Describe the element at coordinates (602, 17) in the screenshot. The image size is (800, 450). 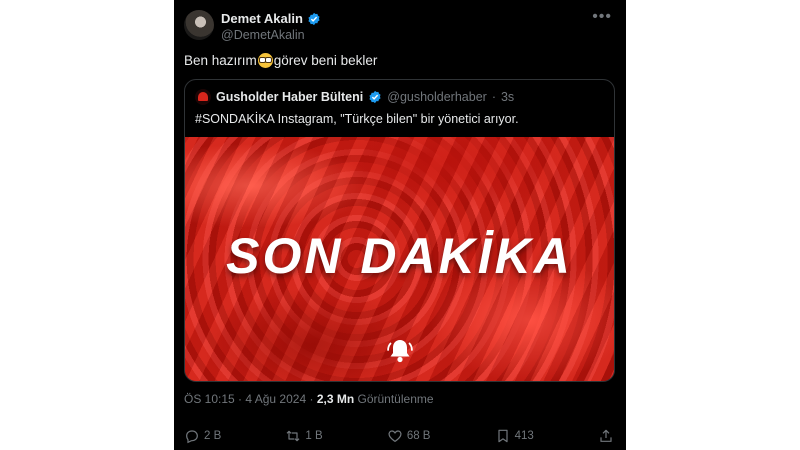
I see `more-icon: •••` at that location.